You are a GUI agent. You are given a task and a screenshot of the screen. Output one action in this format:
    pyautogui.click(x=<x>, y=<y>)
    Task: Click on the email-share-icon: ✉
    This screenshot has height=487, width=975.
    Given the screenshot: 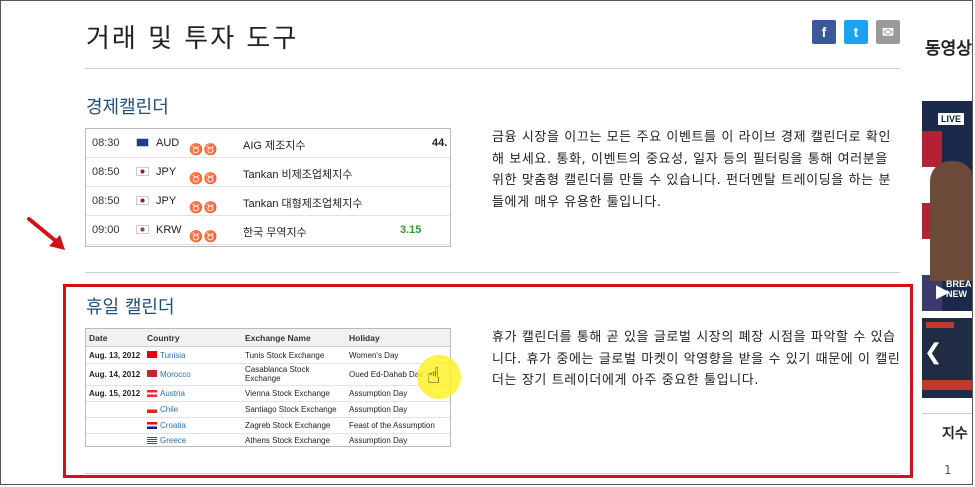 What is the action you would take?
    pyautogui.click(x=888, y=32)
    